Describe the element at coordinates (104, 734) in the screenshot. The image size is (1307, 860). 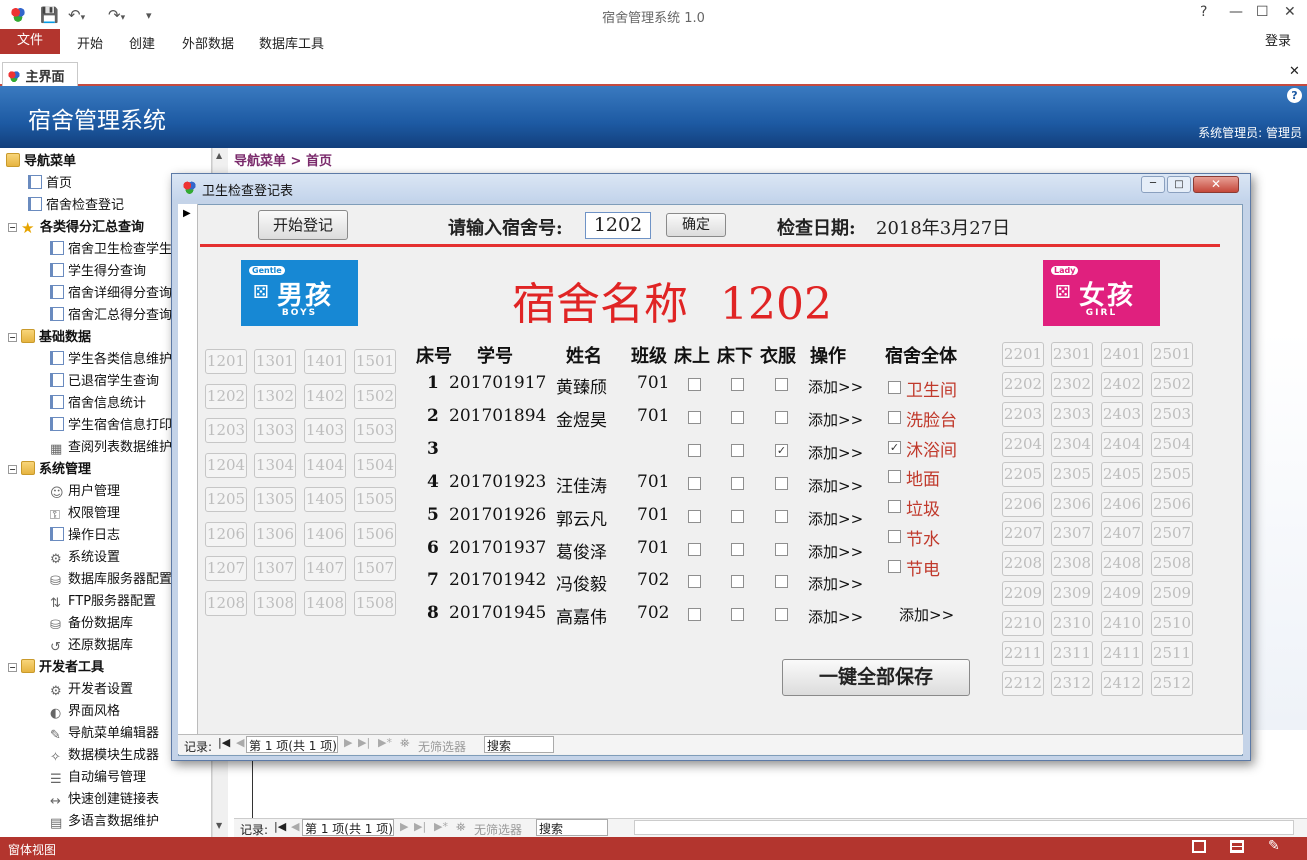
I see `nav-item-26: ✎ 导航菜单编辑器` at that location.